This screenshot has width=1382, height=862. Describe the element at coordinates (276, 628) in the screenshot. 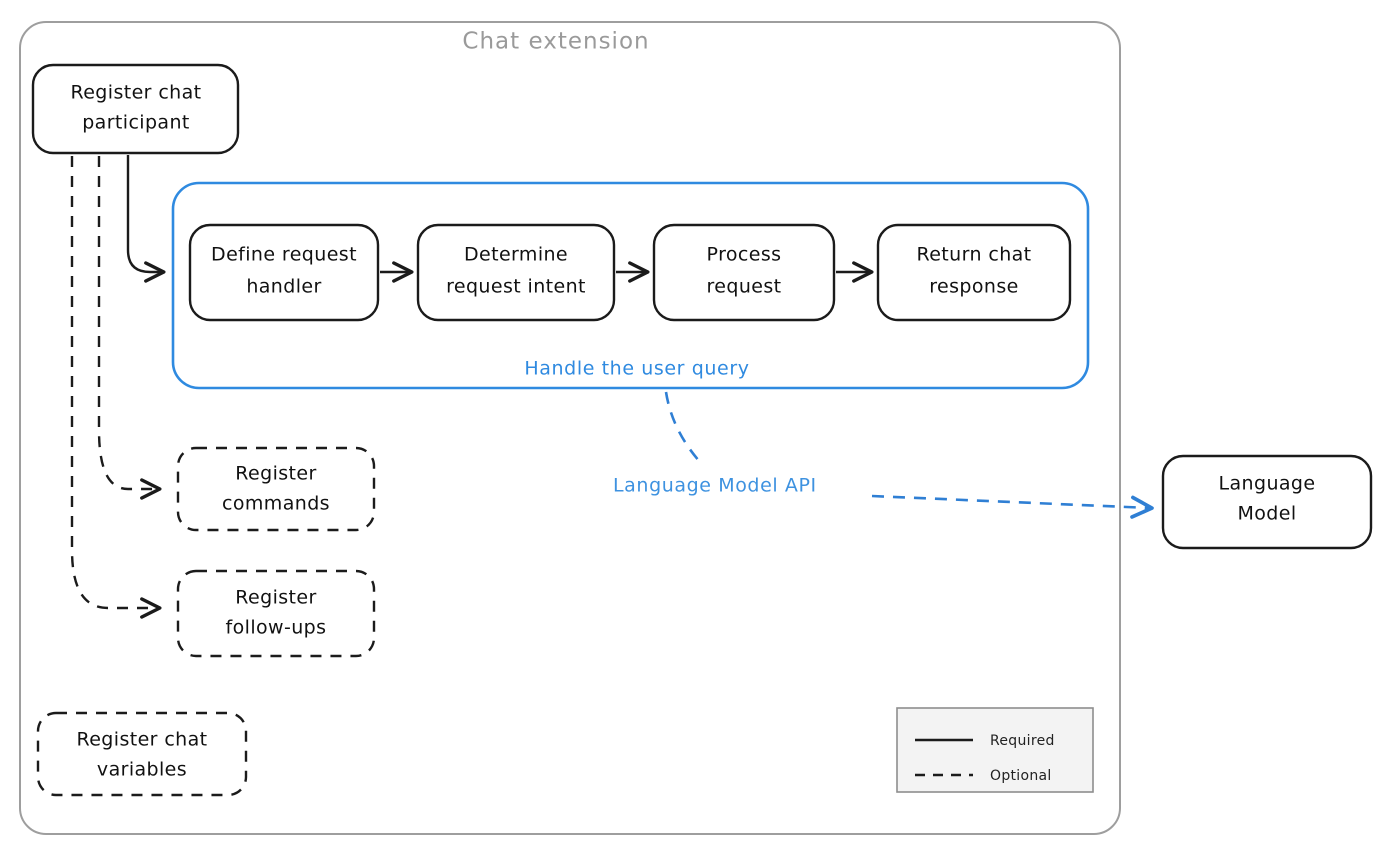

I see `node-register-followups-line2: follow-ups` at that location.